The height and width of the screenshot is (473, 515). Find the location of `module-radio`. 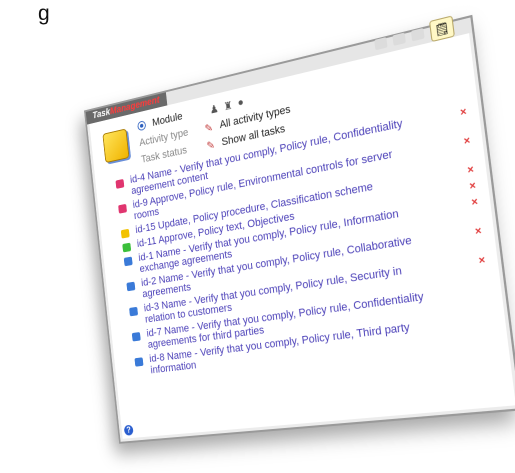

module-radio is located at coordinates (142, 126).